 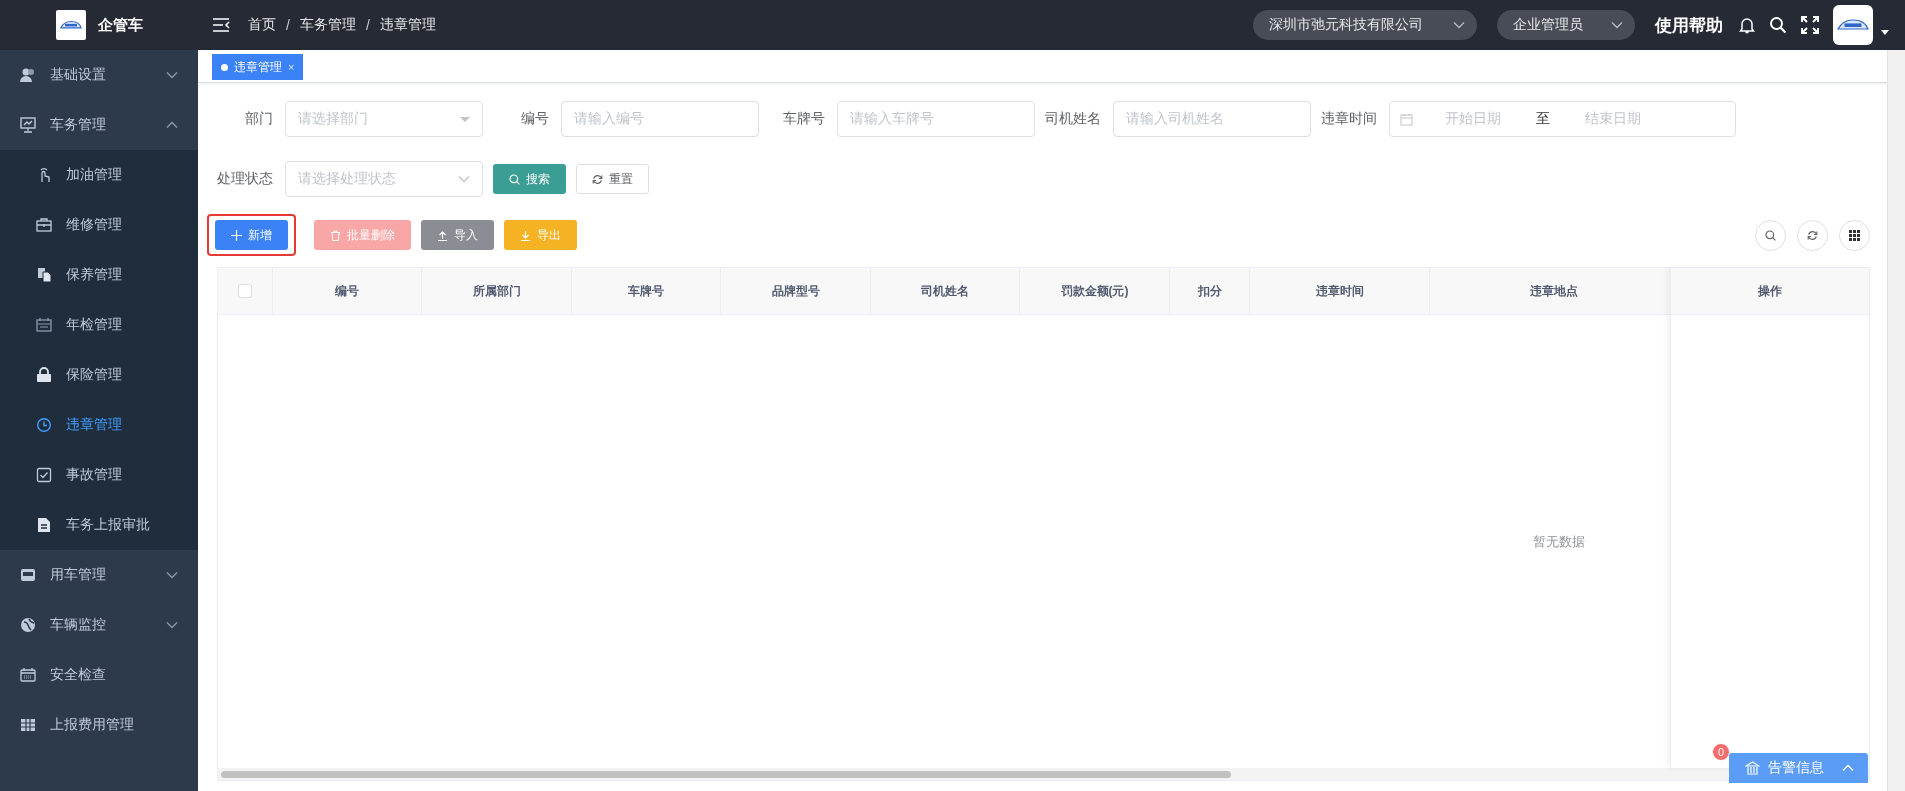 I want to click on briefcase-icon, so click(x=44, y=225).